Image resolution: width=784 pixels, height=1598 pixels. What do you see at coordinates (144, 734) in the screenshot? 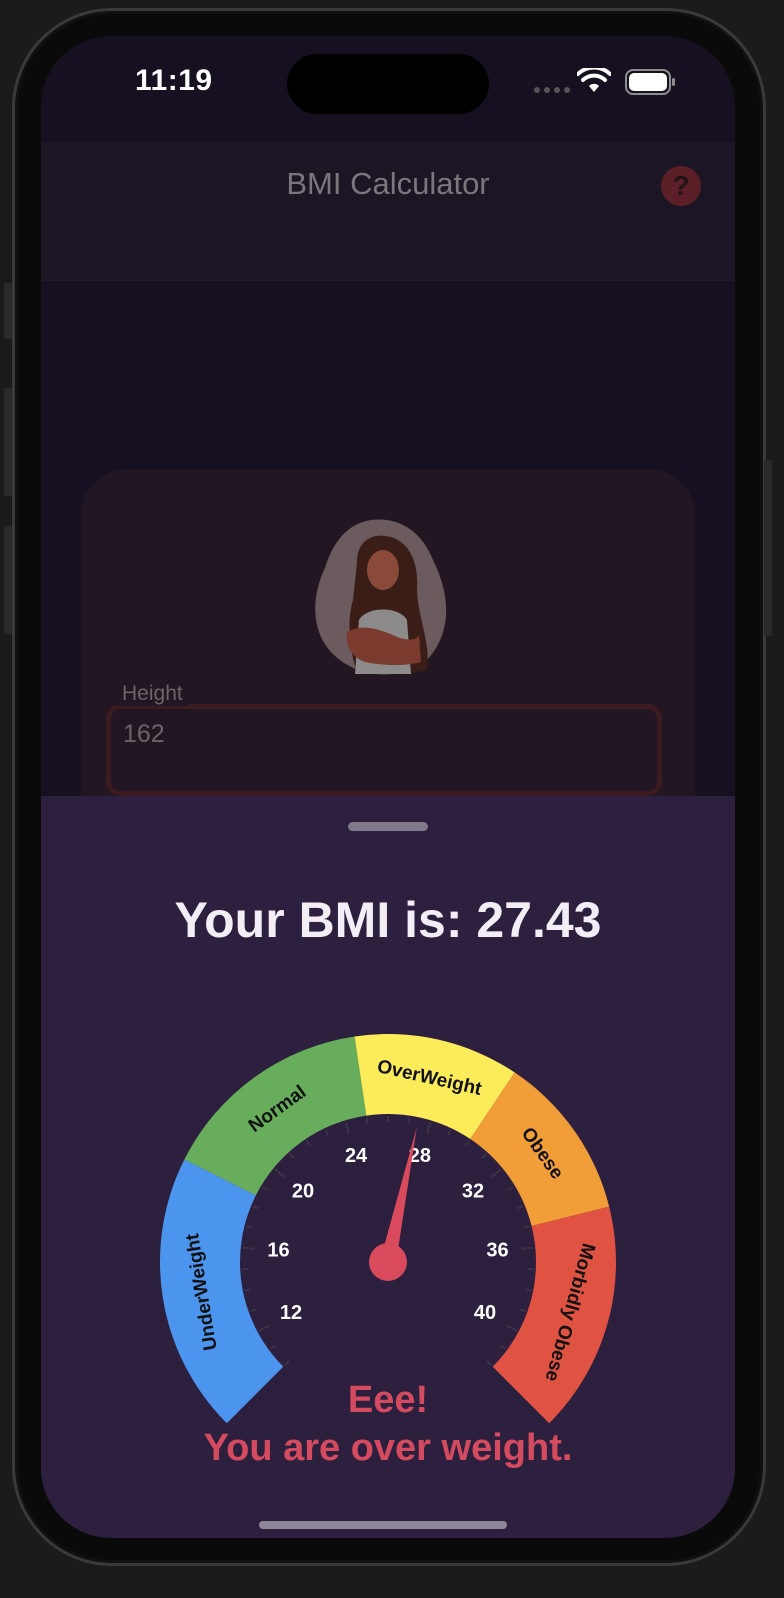
I see `height-value: 162` at bounding box center [144, 734].